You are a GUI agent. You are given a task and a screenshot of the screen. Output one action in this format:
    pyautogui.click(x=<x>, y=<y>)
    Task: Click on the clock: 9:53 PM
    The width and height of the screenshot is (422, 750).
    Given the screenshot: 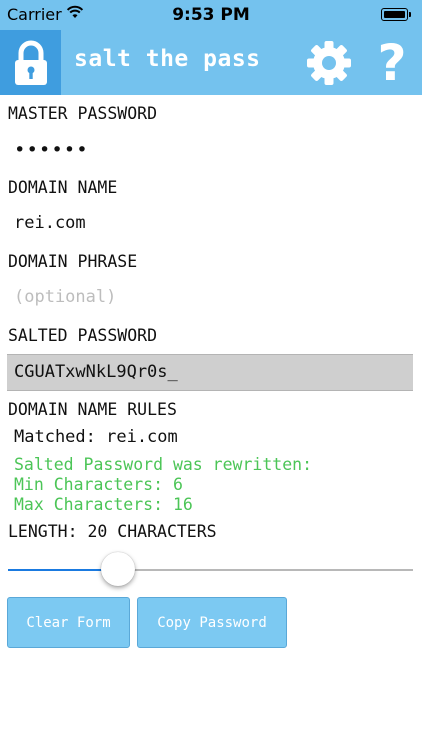 What is the action you would take?
    pyautogui.click(x=211, y=15)
    